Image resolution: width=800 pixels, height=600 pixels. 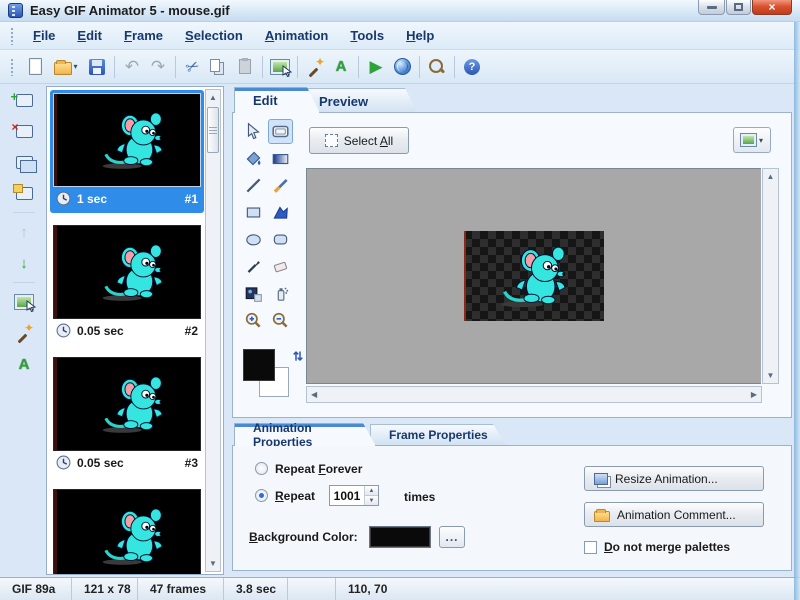 I want to click on extract-frame-button, so click(x=24, y=193).